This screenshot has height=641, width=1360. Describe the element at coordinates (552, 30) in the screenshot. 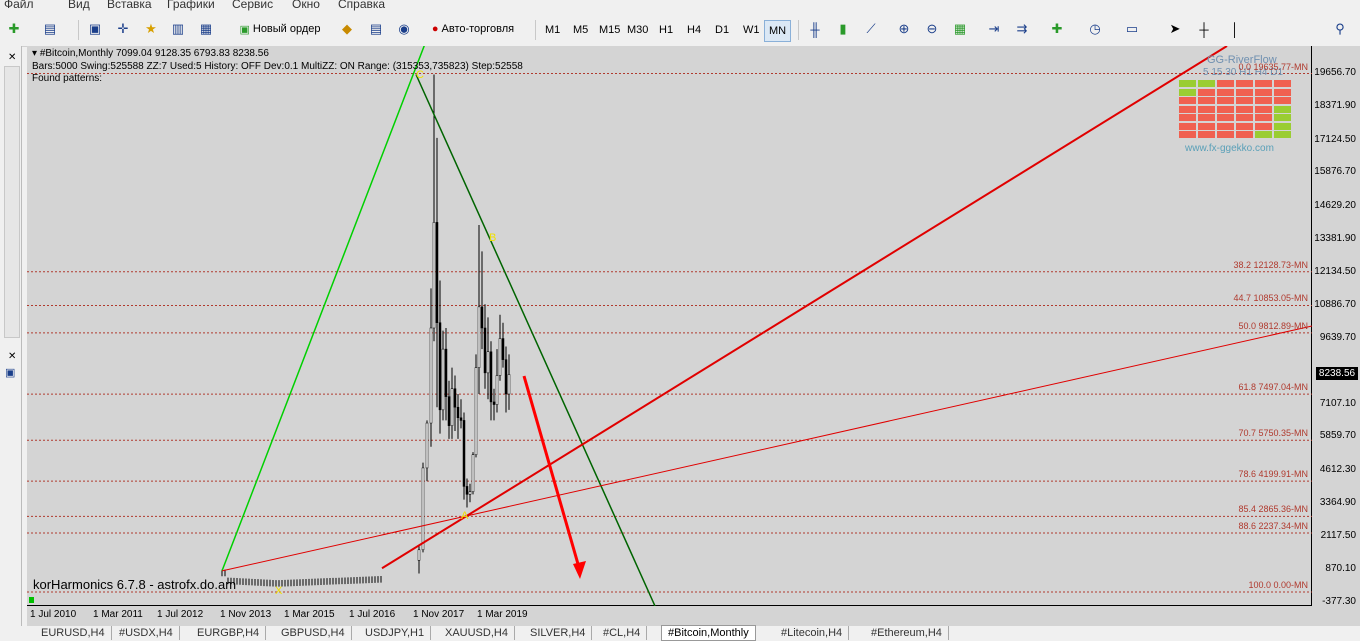

I see `timeframe-m1: M1` at that location.